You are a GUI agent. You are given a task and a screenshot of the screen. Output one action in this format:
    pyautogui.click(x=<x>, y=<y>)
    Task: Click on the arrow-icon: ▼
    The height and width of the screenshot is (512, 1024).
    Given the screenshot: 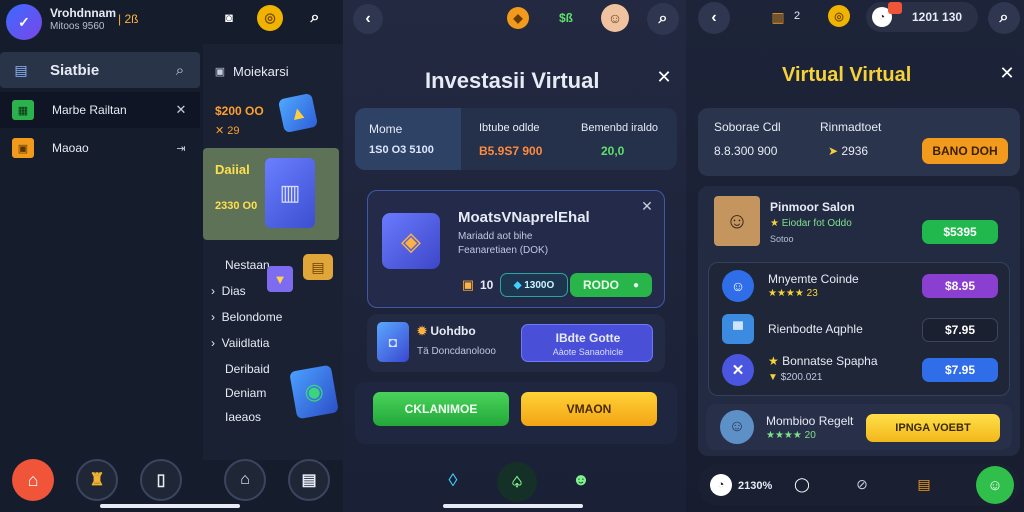 What is the action you would take?
    pyautogui.click(x=774, y=377)
    